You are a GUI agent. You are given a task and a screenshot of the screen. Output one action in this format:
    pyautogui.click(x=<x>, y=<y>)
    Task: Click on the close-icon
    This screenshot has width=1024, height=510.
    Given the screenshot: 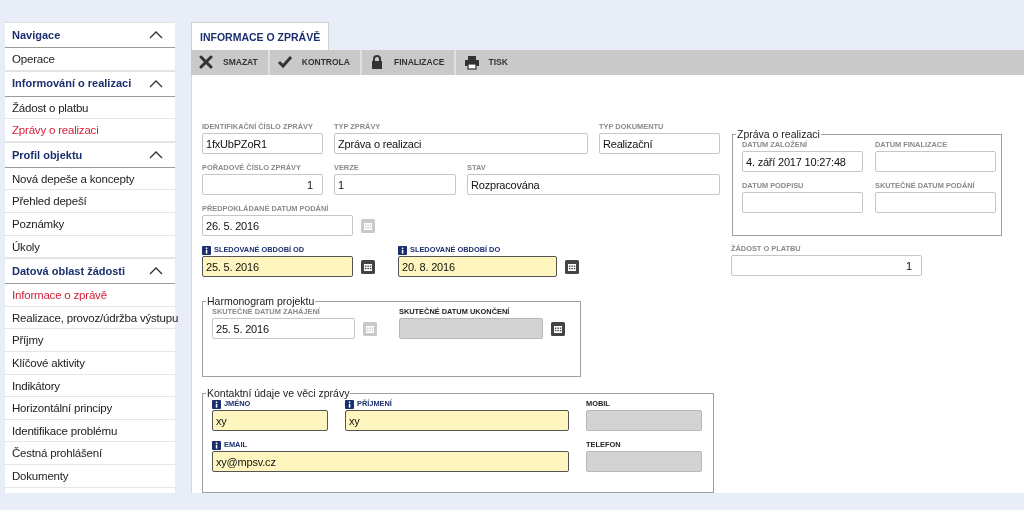 What is the action you would take?
    pyautogui.click(x=207, y=62)
    